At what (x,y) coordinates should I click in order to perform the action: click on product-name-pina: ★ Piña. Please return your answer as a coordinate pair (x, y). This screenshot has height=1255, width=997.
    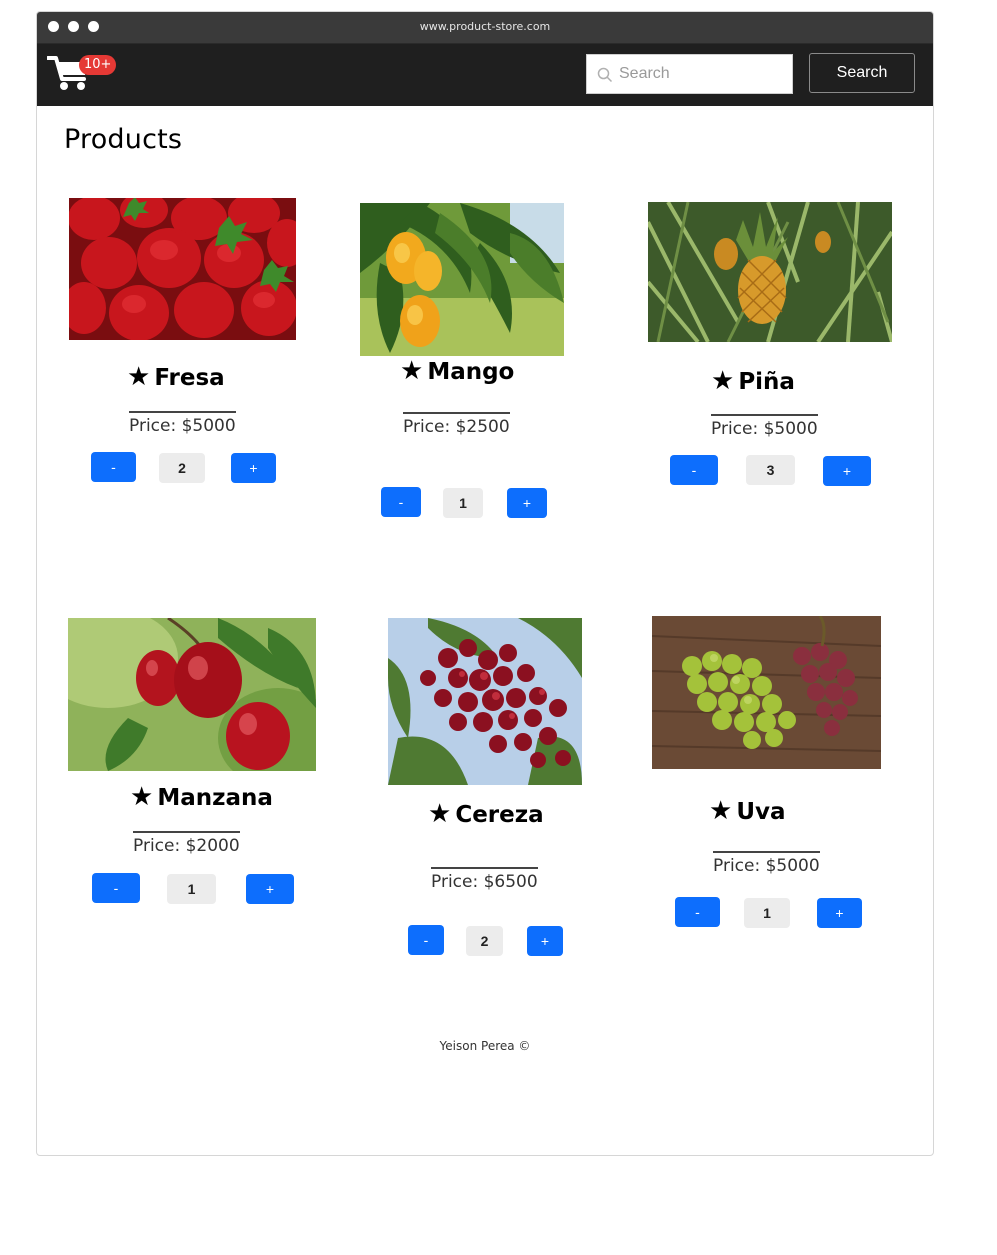
    Looking at the image, I should click on (753, 381).